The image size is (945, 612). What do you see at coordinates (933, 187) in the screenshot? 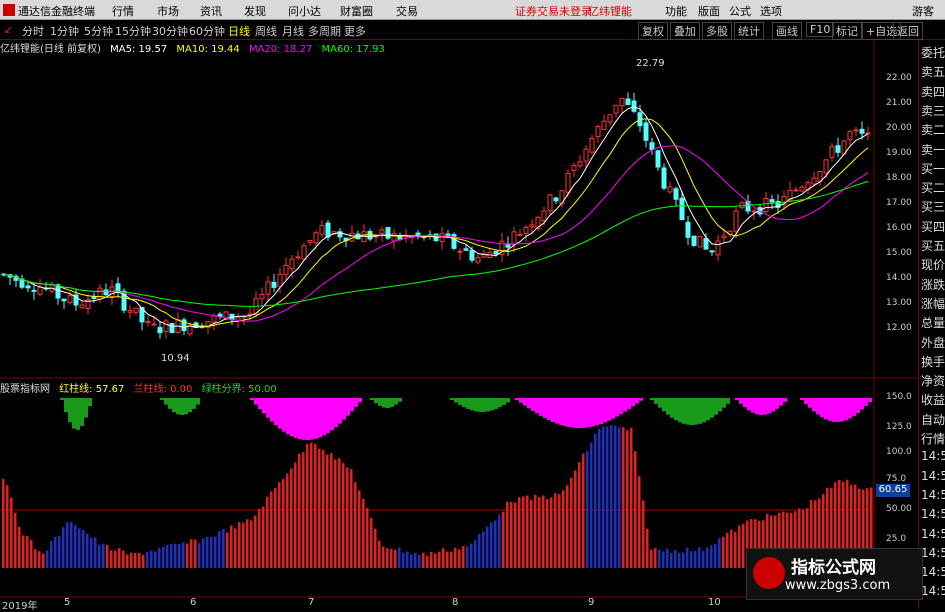
I see `right-panel-label: 买二` at bounding box center [933, 187].